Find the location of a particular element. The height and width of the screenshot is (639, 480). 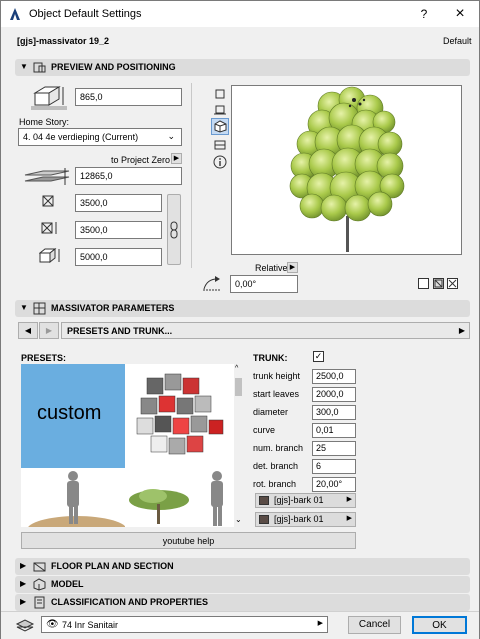

project-zero-field: 12865,0 is located at coordinates (128, 176).